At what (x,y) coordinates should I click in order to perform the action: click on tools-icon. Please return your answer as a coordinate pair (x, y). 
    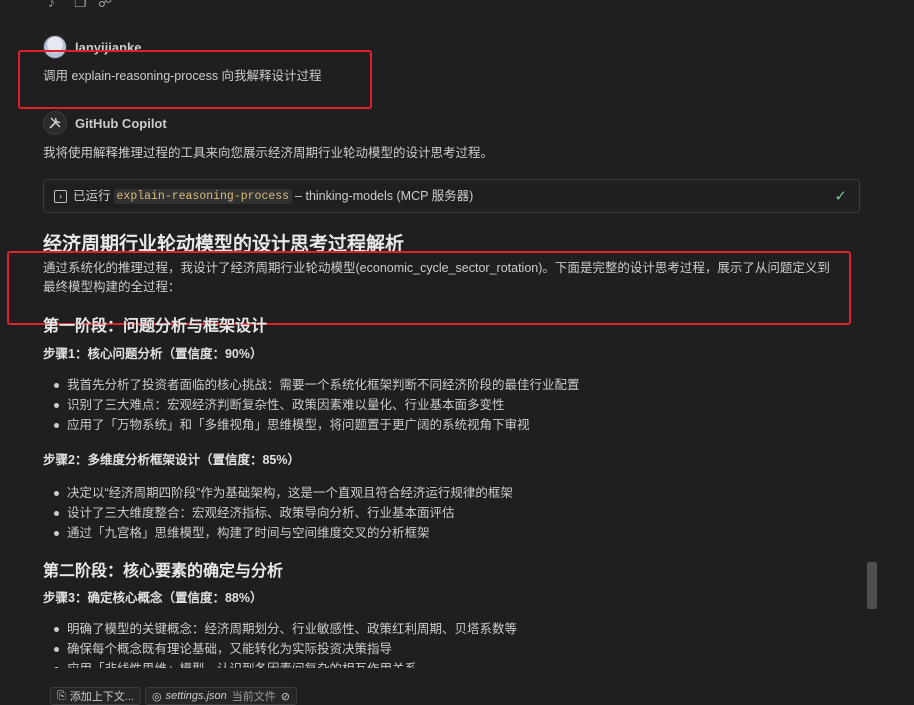
    Looking at the image, I should click on (55, 123).